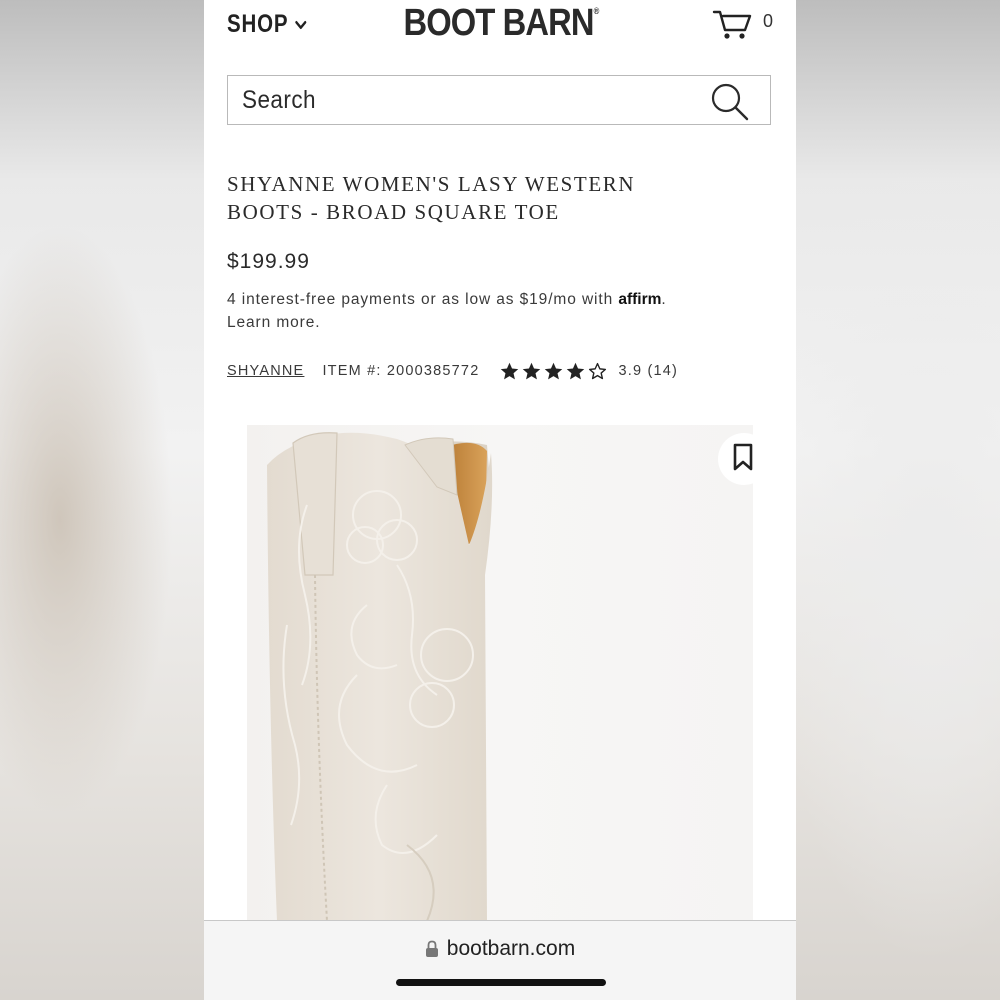 This screenshot has height=1000, width=1000. I want to click on search-icon, so click(730, 102).